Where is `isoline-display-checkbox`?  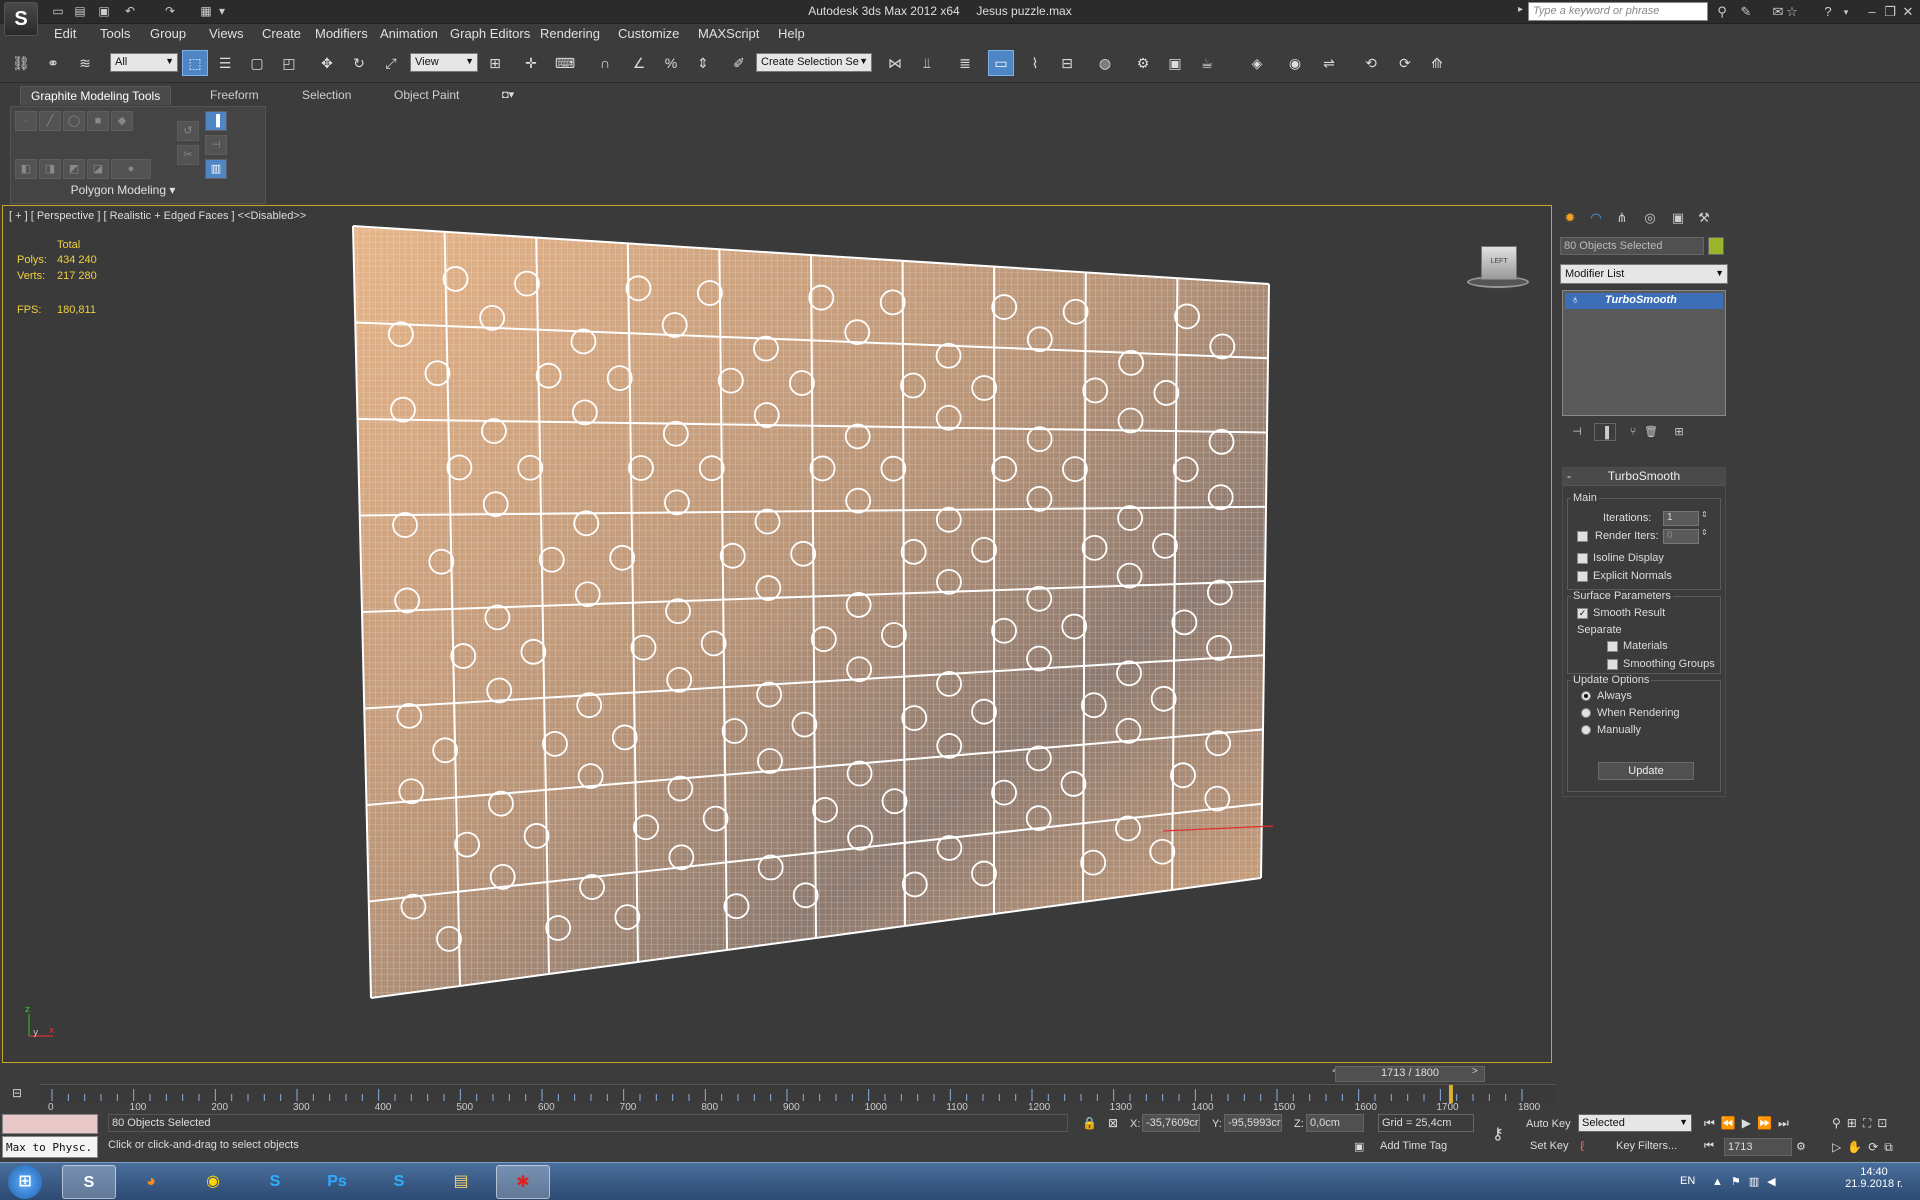 isoline-display-checkbox is located at coordinates (1582, 558).